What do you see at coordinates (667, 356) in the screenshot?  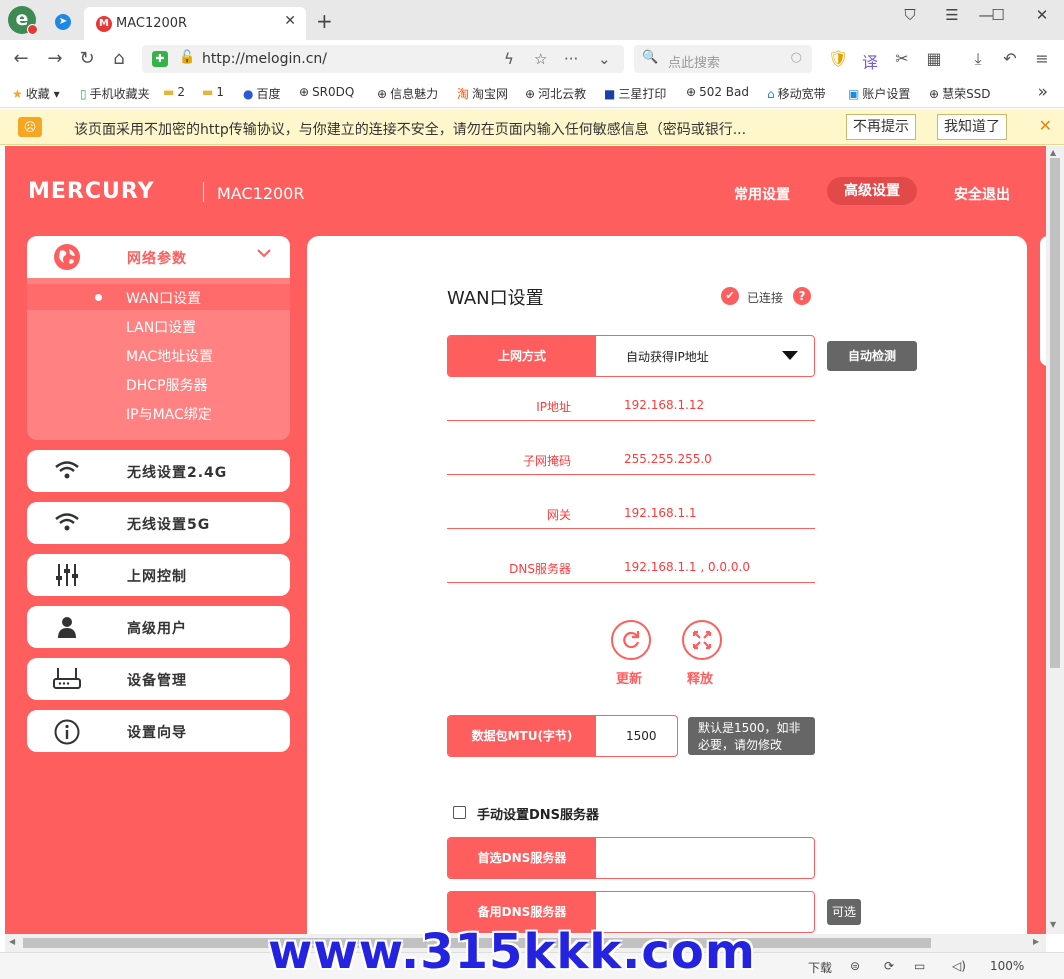 I see `connection-type-value: 自动获得IP地址` at bounding box center [667, 356].